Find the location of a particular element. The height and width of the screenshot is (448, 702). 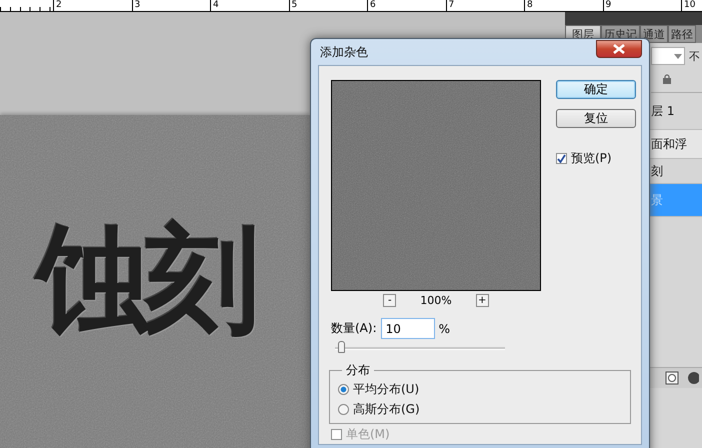

opacity-label: 不 is located at coordinates (694, 56).